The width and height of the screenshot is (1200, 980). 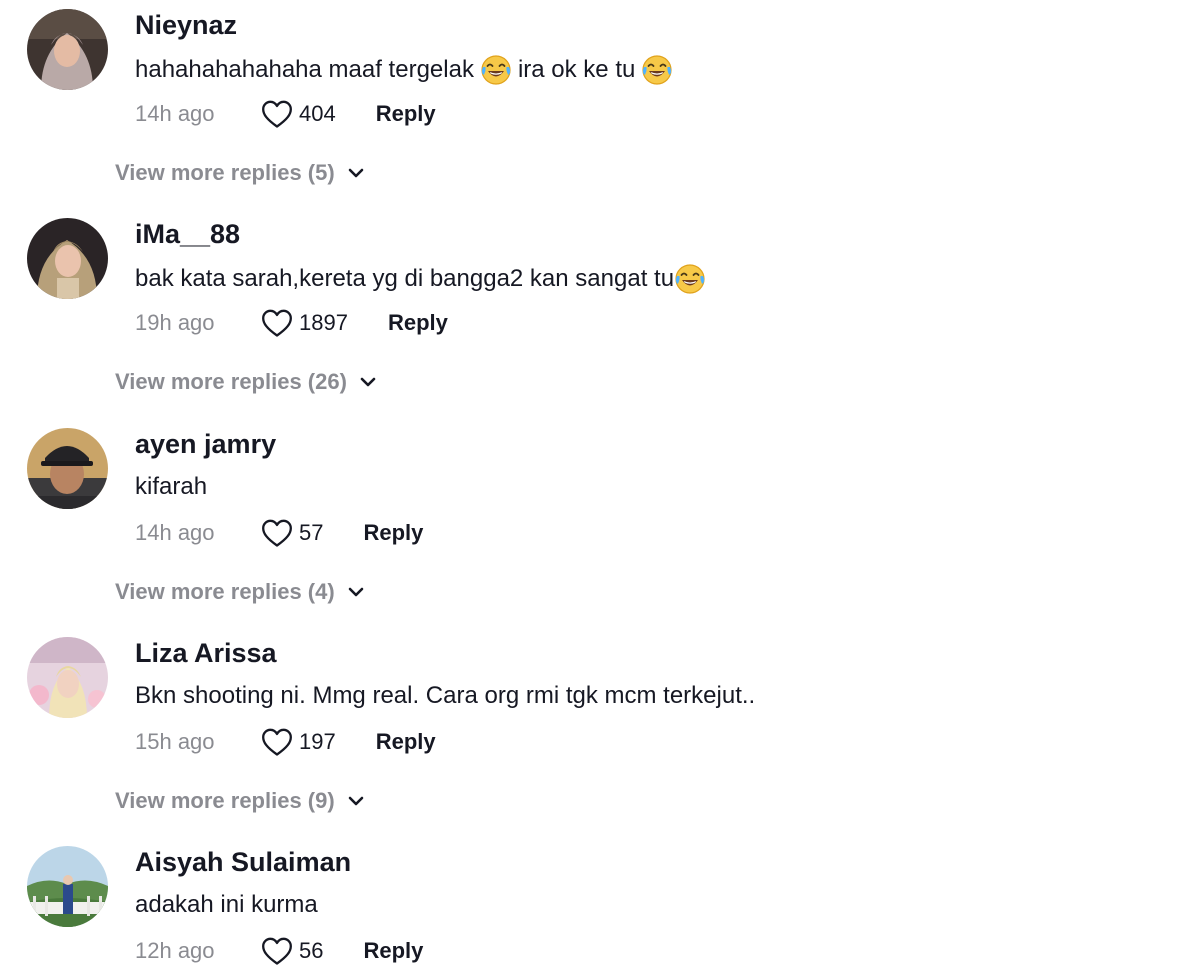 I want to click on view-more-replies-button: View more replies (9), so click(x=240, y=801).